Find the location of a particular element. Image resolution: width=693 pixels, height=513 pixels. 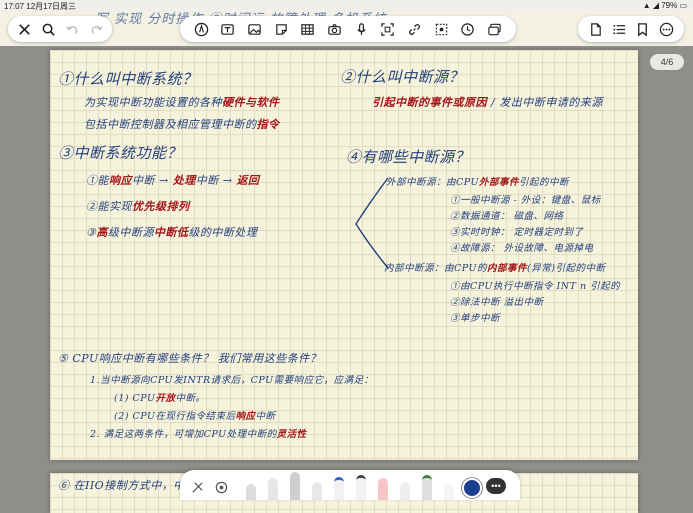

q5-line4: 2. 满足这两条件，可增加CPU处理中断的灵活性 is located at coordinates (198, 434).